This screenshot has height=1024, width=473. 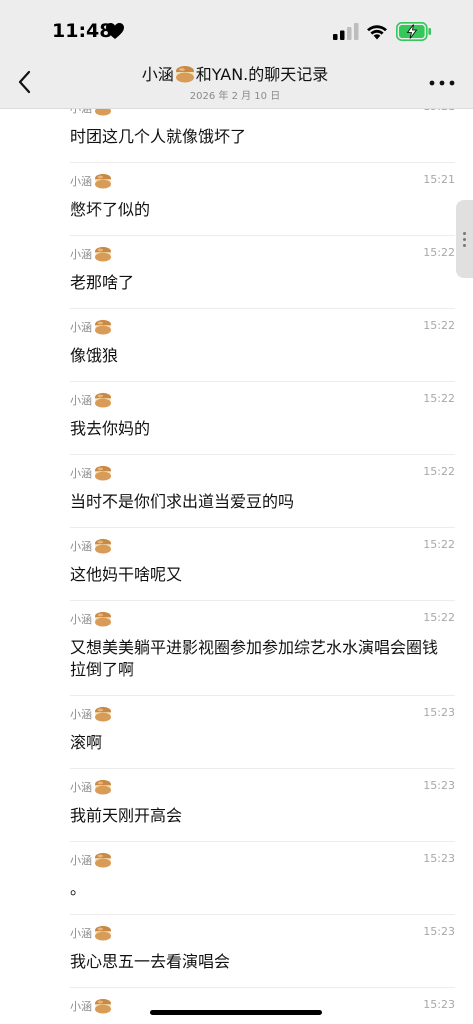 I want to click on message-row: 小涵 15:21 憋坏了似的, so click(x=262, y=199).